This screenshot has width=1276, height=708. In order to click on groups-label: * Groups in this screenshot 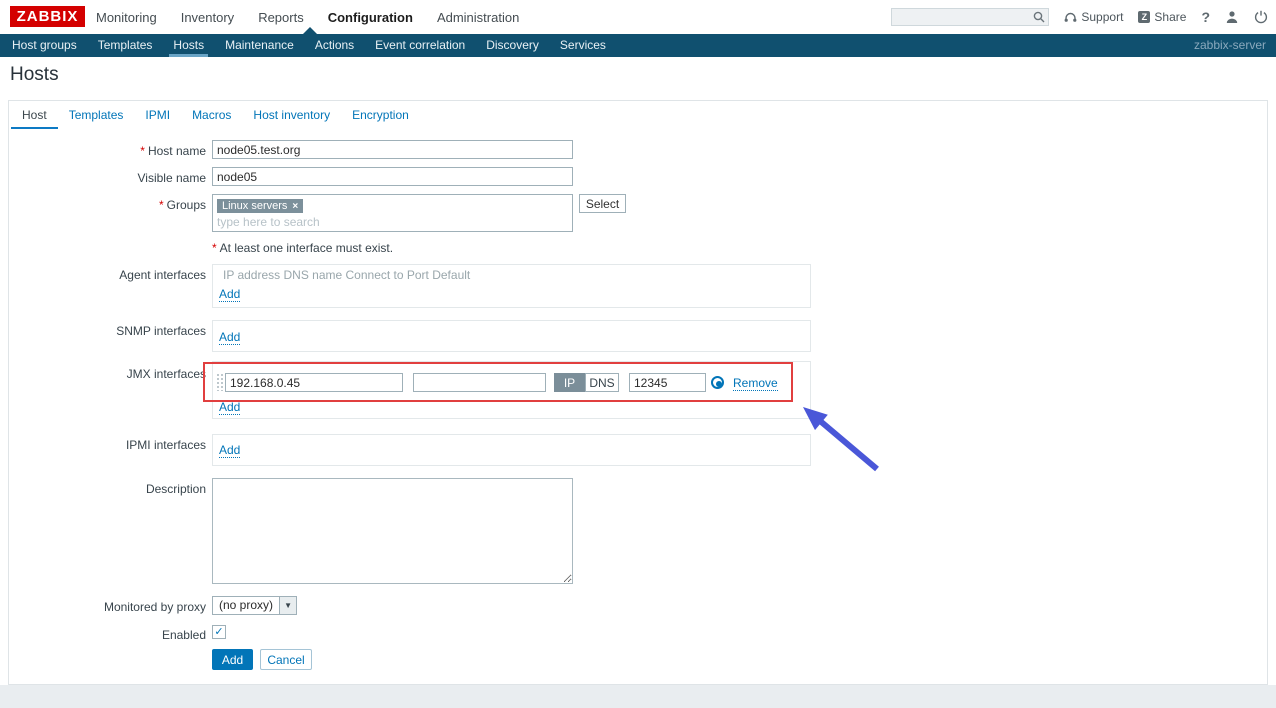, I will do `click(182, 205)`.